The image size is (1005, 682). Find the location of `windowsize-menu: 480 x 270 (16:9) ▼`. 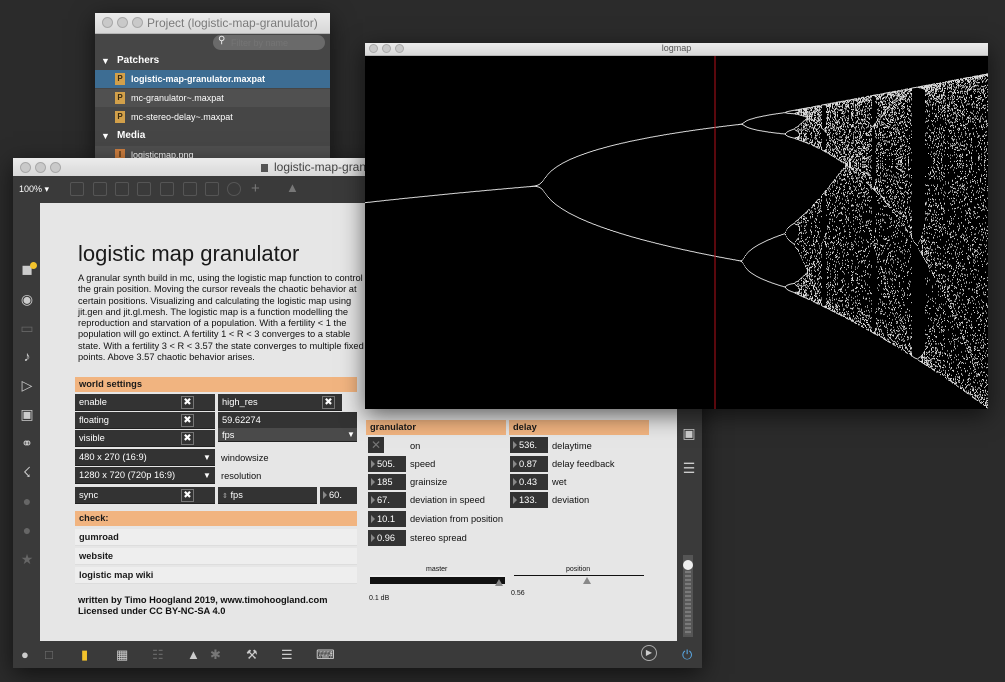

windowsize-menu: 480 x 270 (16:9) ▼ is located at coordinates (145, 457).